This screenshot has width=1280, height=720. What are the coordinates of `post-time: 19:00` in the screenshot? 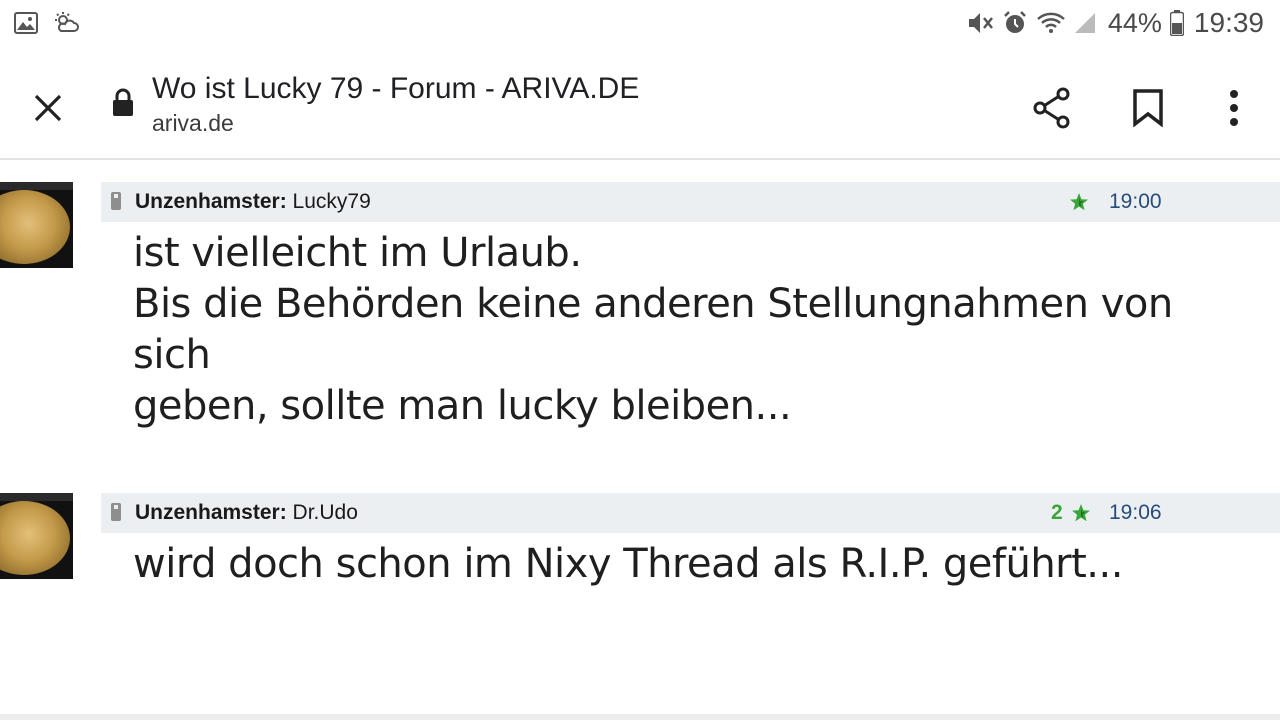 It's located at (1135, 202).